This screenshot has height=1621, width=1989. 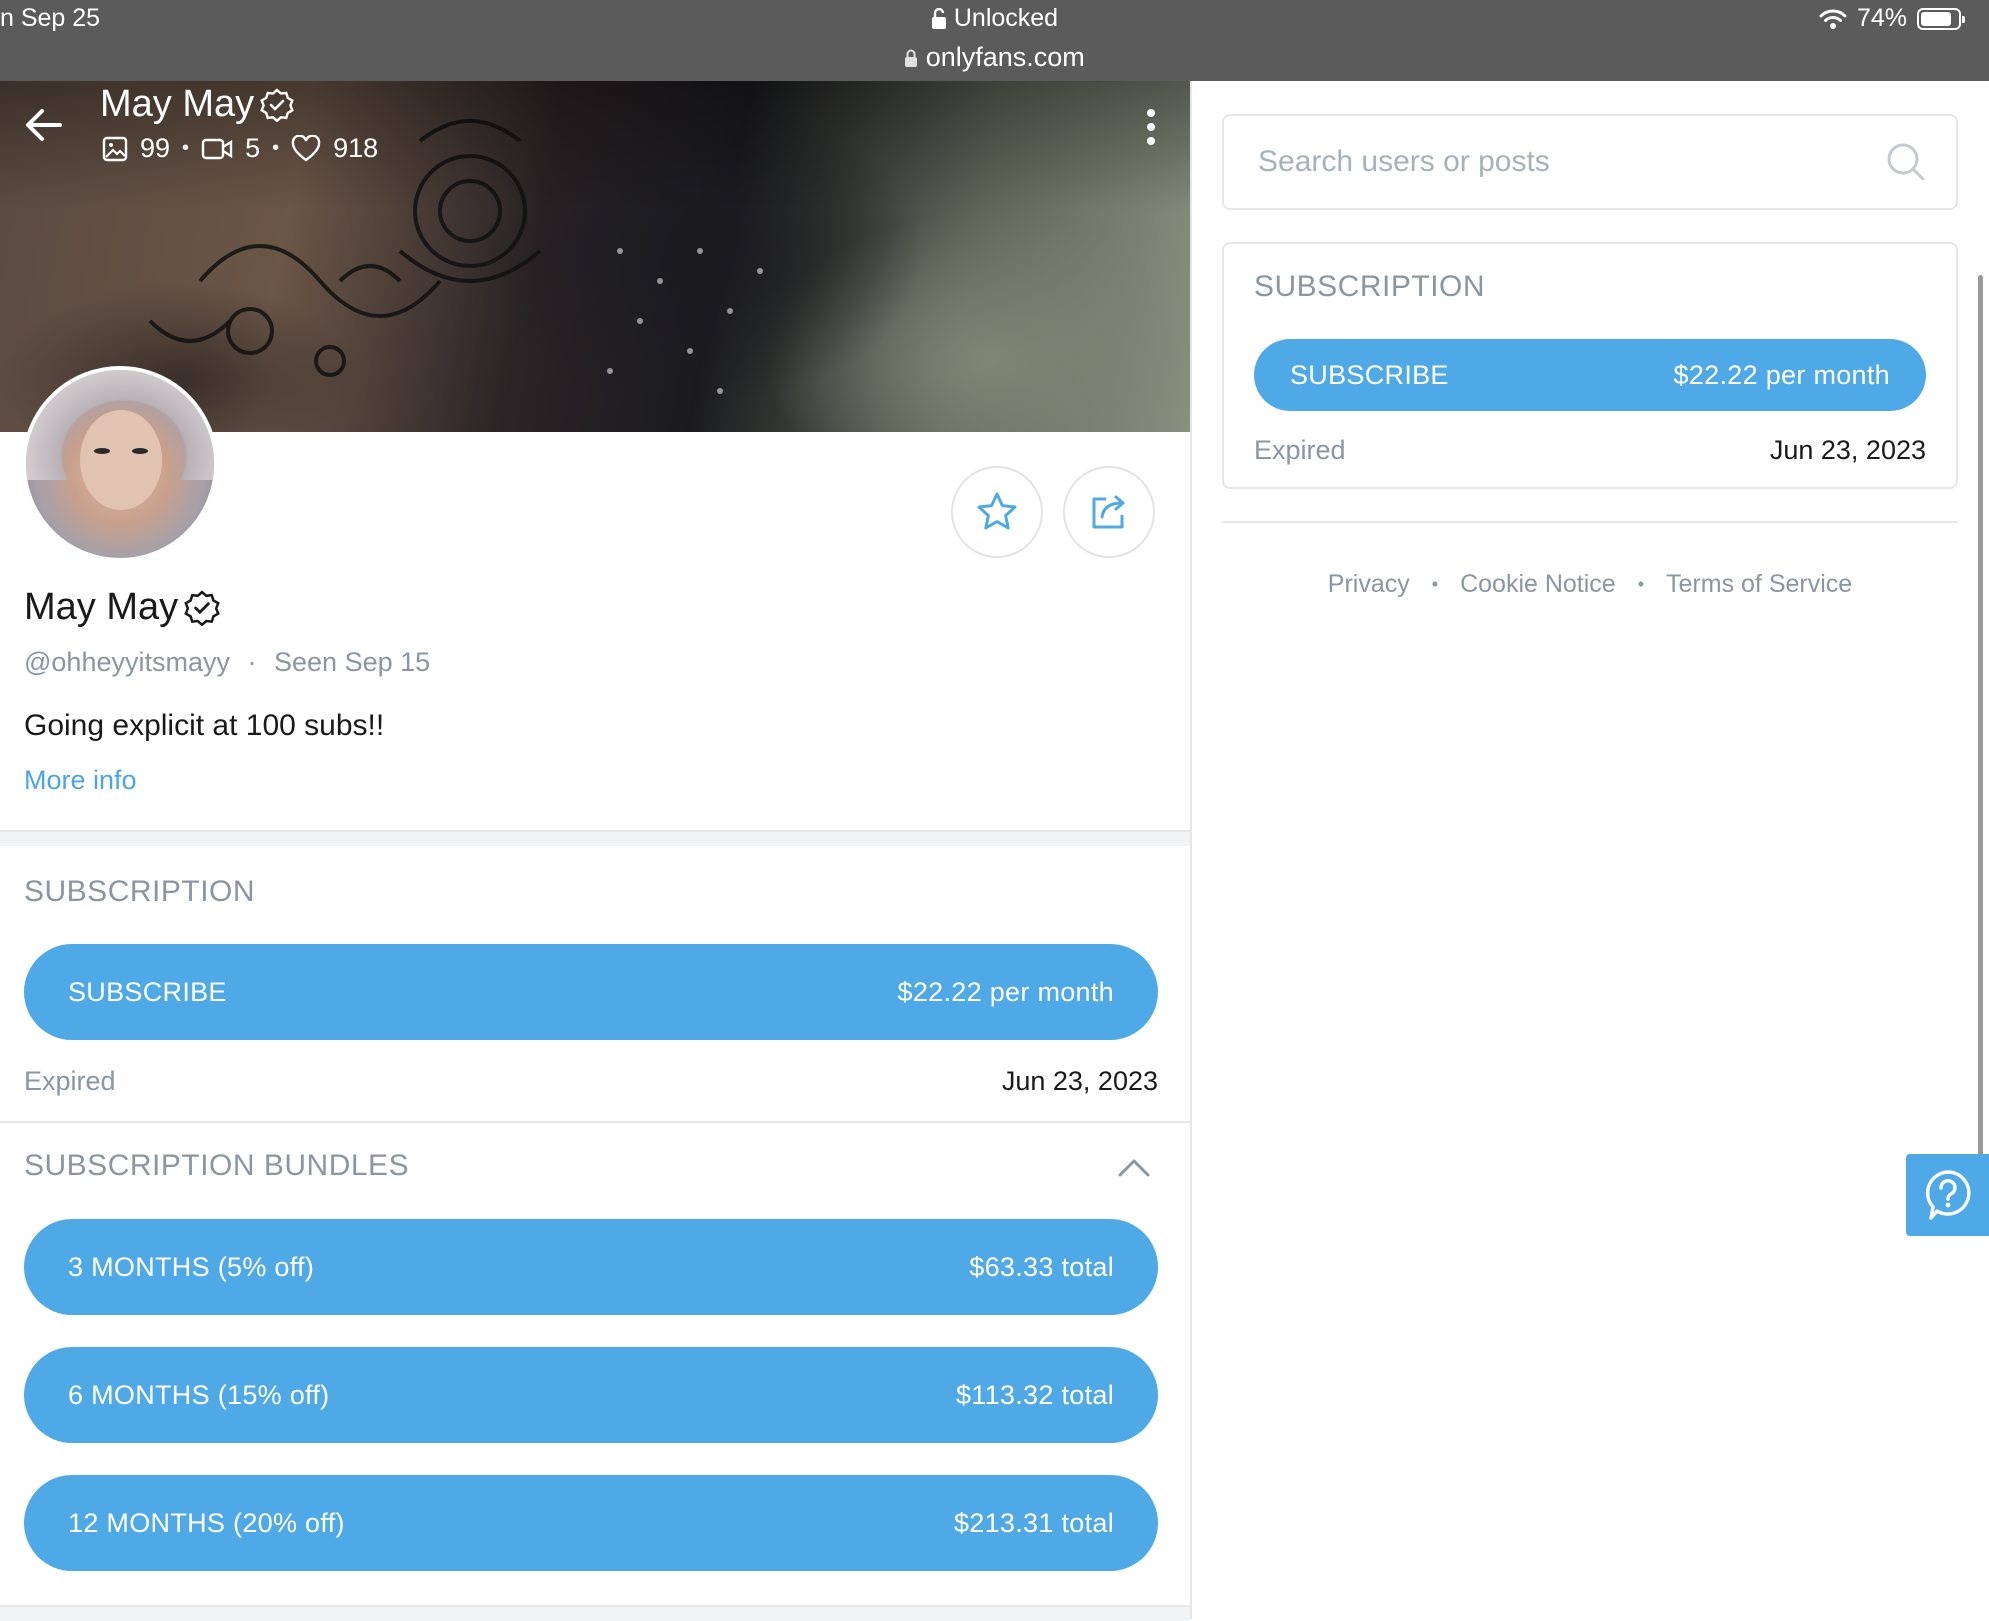 What do you see at coordinates (217, 148) in the screenshot?
I see `video-icon` at bounding box center [217, 148].